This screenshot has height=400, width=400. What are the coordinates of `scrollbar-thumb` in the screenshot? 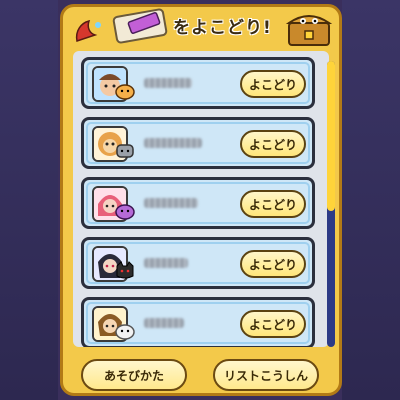 It's located at (331, 136).